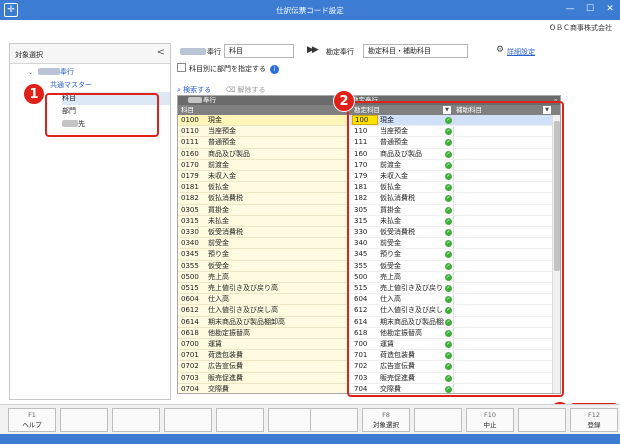 Image resolution: width=620 pixels, height=444 pixels. I want to click on title-bar: ✛ 仕訳伝票コード設定 — ☐ ✕, so click(310, 10).